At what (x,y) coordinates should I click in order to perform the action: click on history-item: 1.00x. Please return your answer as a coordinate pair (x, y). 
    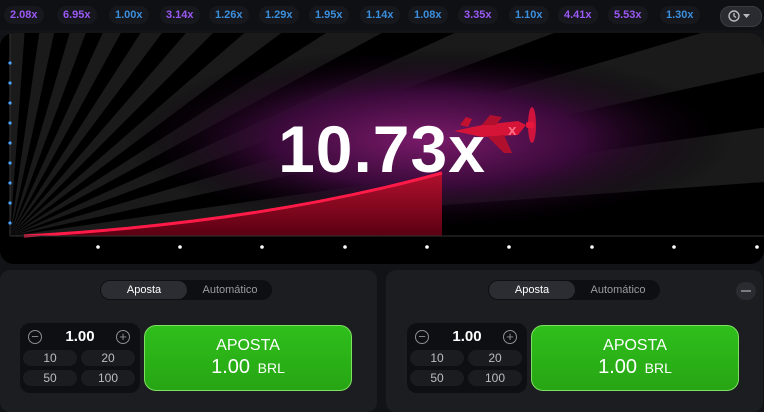
    Looking at the image, I should click on (129, 15).